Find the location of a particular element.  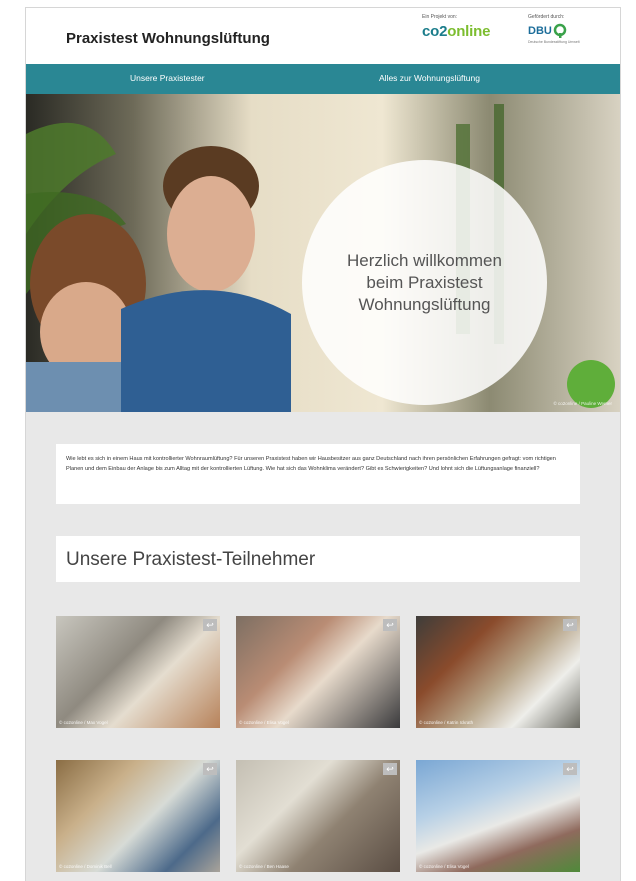

participant-photo-credit: © co2online / Max Vogel is located at coordinates (83, 722).